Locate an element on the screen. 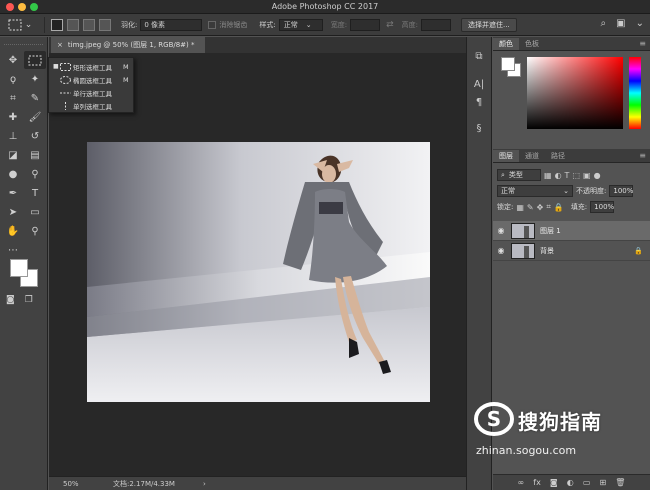 The image size is (650, 490). path-selection-icon: ➤ is located at coordinates (13, 212).